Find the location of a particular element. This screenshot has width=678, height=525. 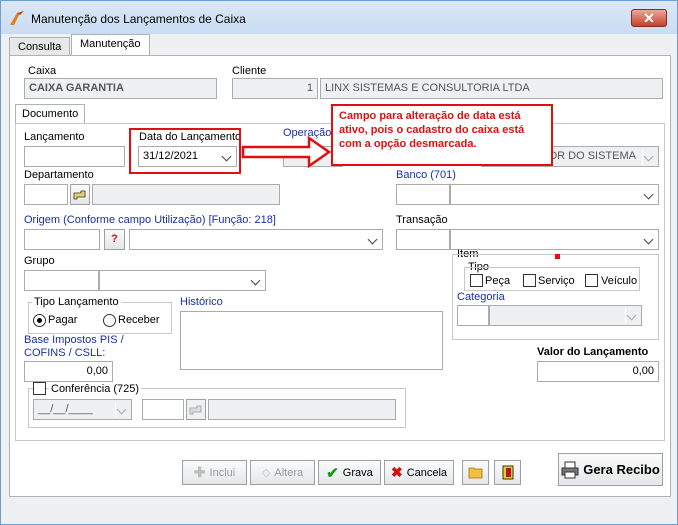

altera-button: ◇ Altera is located at coordinates (282, 472).